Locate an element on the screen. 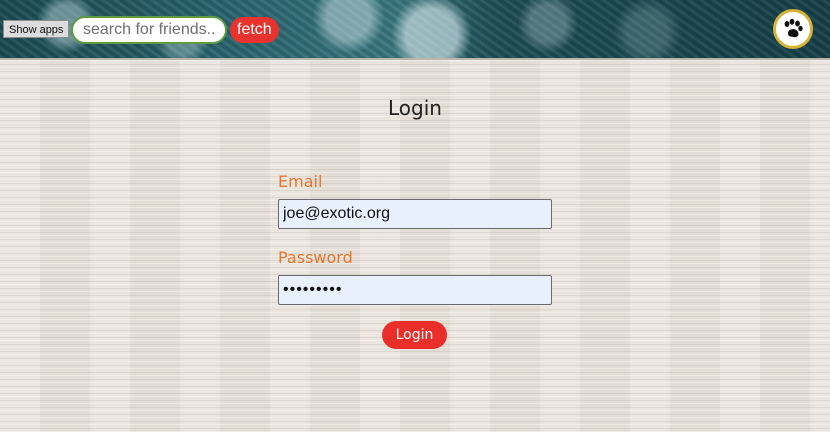 This screenshot has height=432, width=830. page-title: Login is located at coordinates (415, 108).